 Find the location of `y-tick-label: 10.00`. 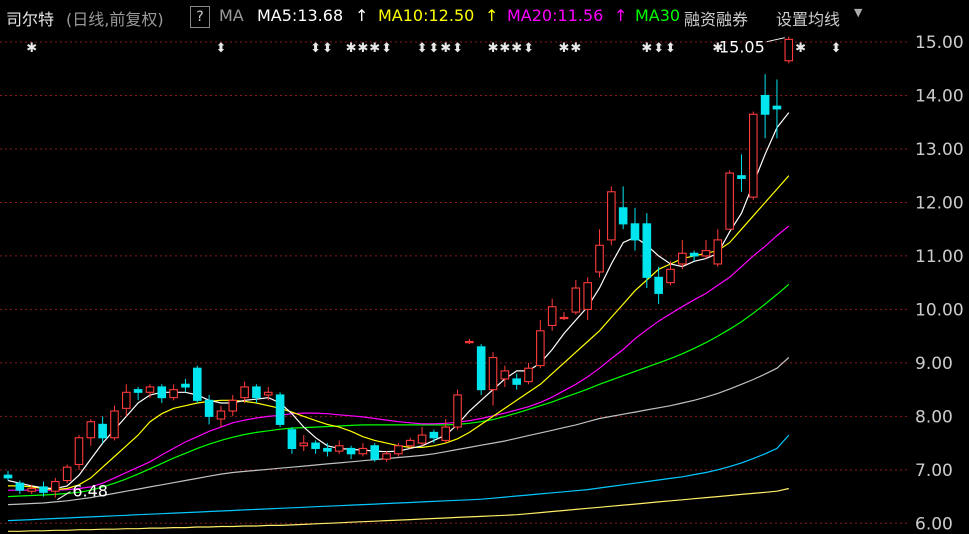

y-tick-label: 10.00 is located at coordinates (939, 310).